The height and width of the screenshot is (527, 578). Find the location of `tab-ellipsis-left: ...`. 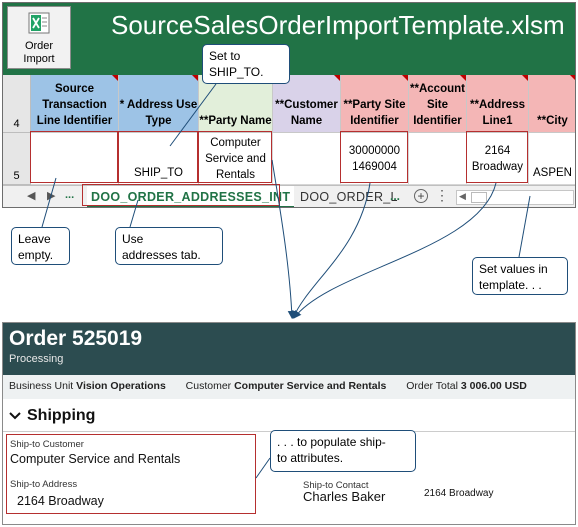

tab-ellipsis-left: ... is located at coordinates (69, 195).